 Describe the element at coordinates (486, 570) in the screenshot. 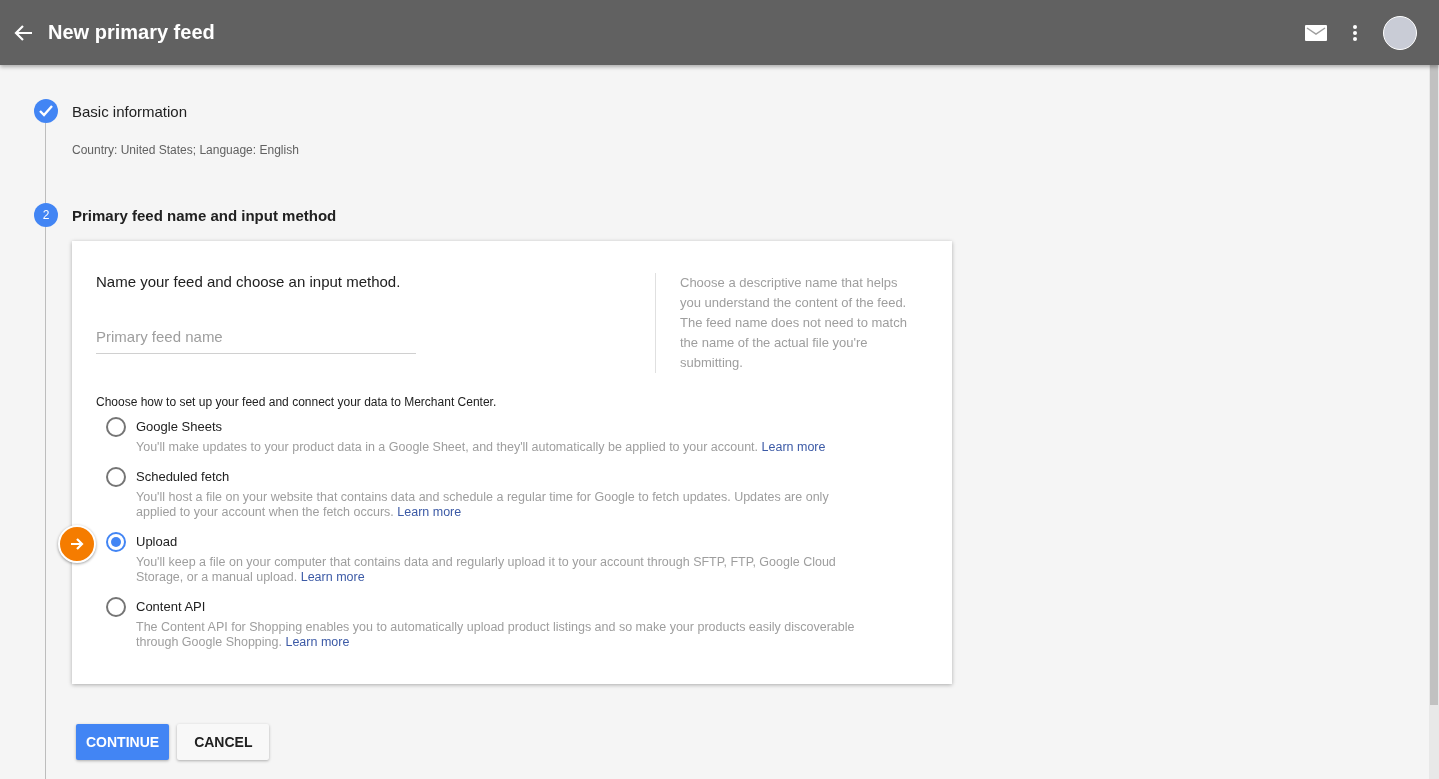

I see `option-description: You'll keep a file on your computer that contains data and regularly upload it to your account through SFTP, FTP, Google Cloud Storage, or a manual upload. Learn more` at that location.